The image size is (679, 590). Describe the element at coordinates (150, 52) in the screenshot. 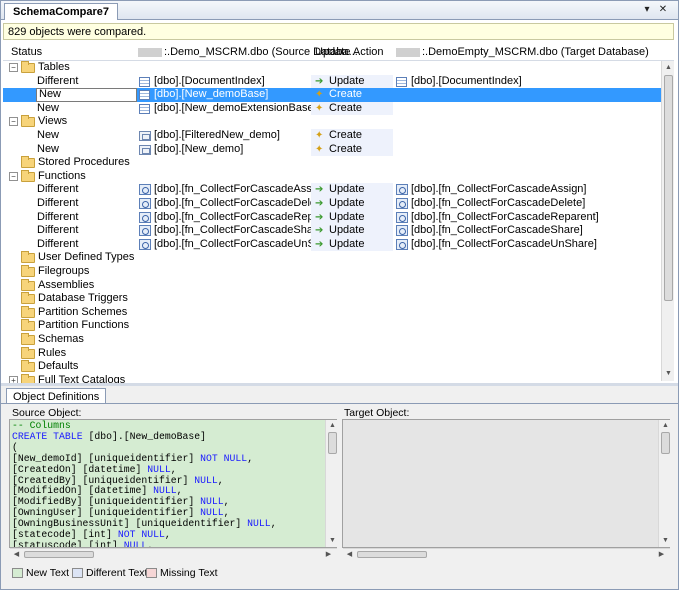

I see `redacted-server-name` at that location.